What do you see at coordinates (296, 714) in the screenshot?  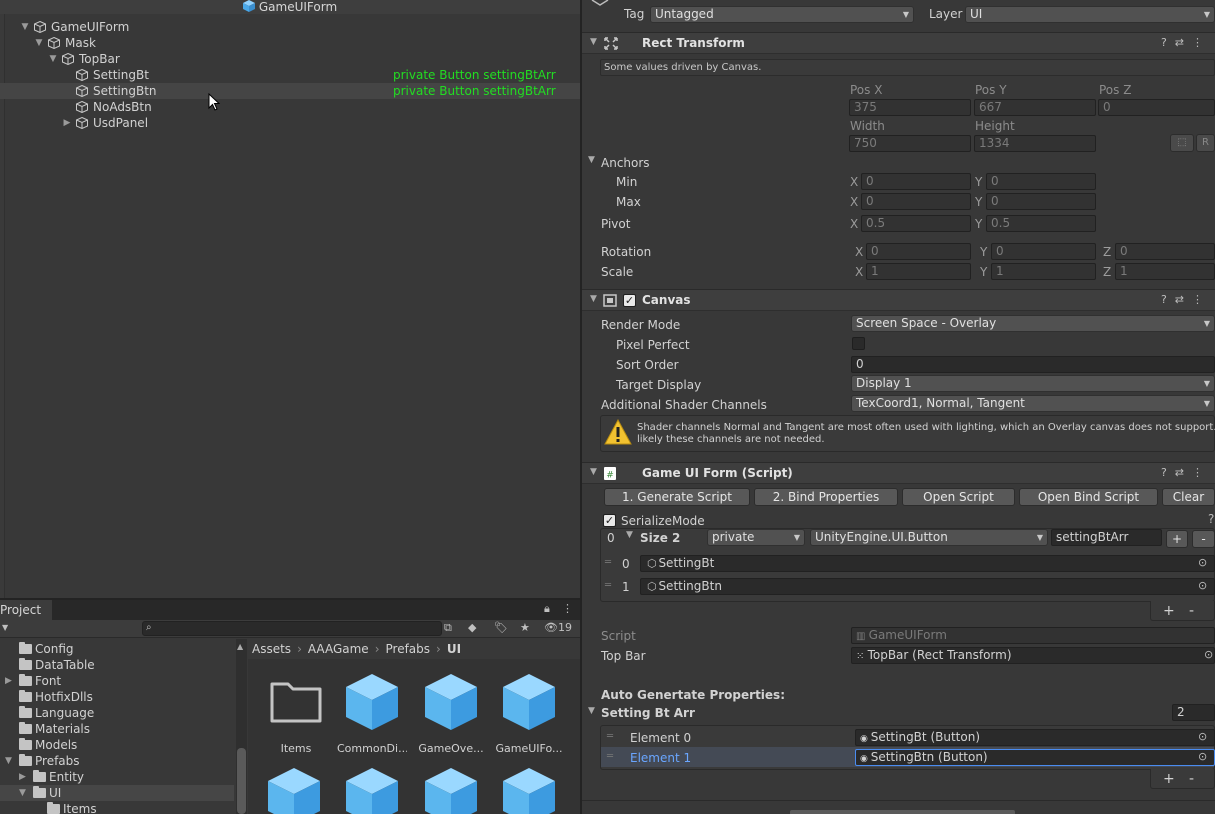 I see `asset-items-folder: Items` at bounding box center [296, 714].